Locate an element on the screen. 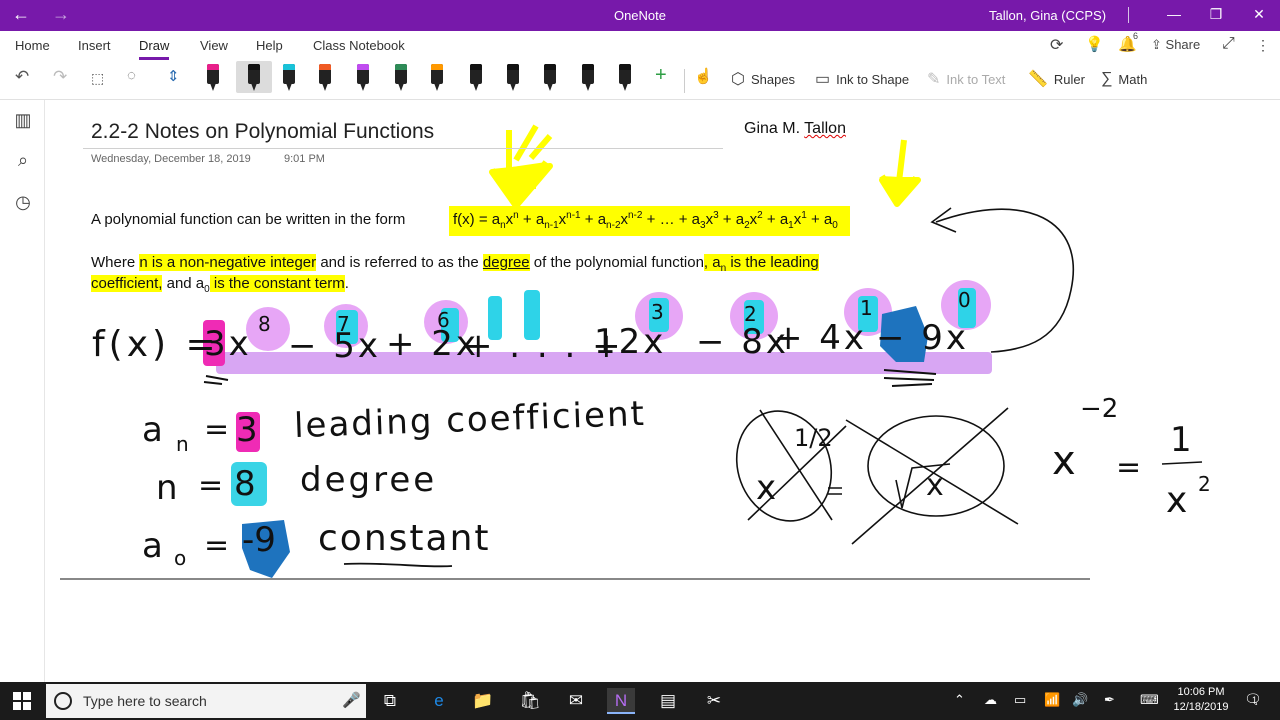 The width and height of the screenshot is (1280, 720). share-icon: ⇪ is located at coordinates (1156, 44).